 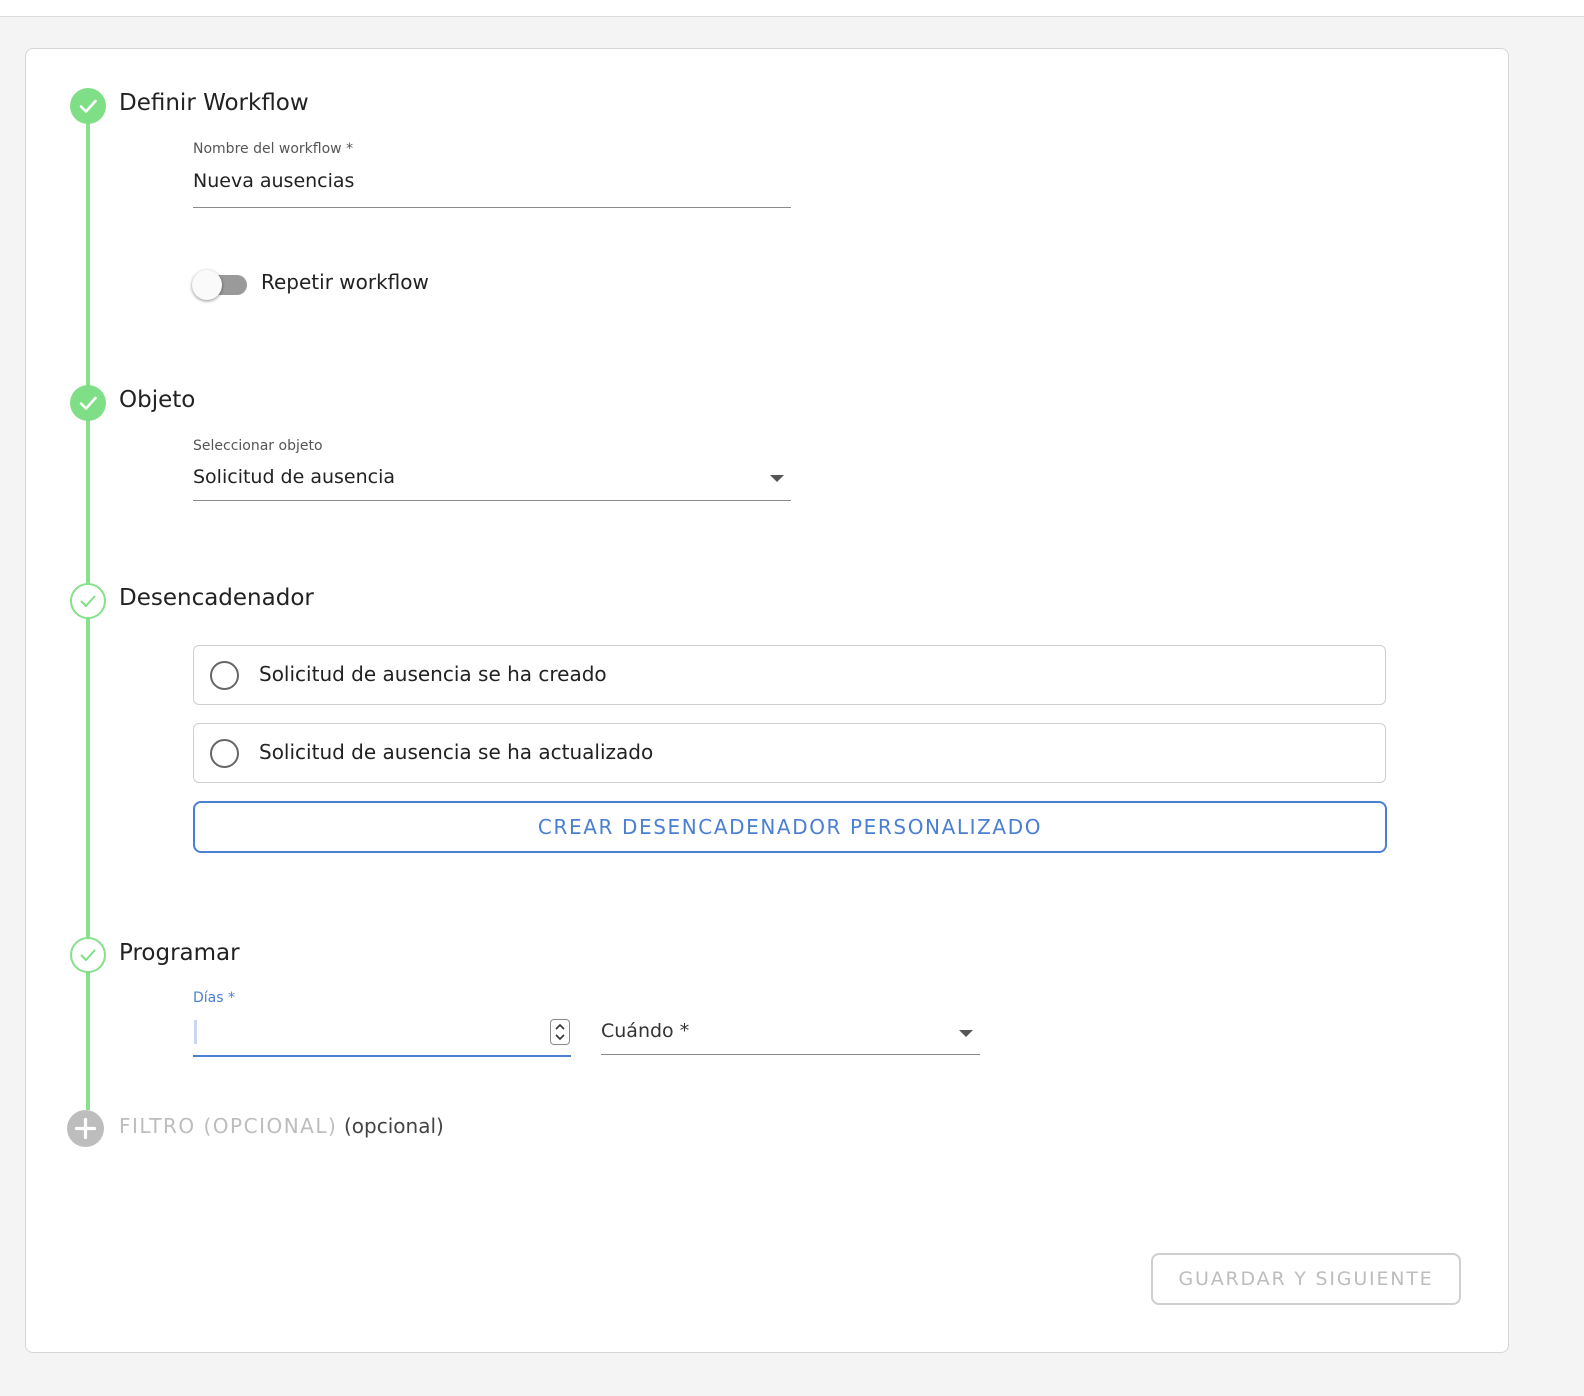 What do you see at coordinates (492, 207) in the screenshot?
I see `workflow-name-underline` at bounding box center [492, 207].